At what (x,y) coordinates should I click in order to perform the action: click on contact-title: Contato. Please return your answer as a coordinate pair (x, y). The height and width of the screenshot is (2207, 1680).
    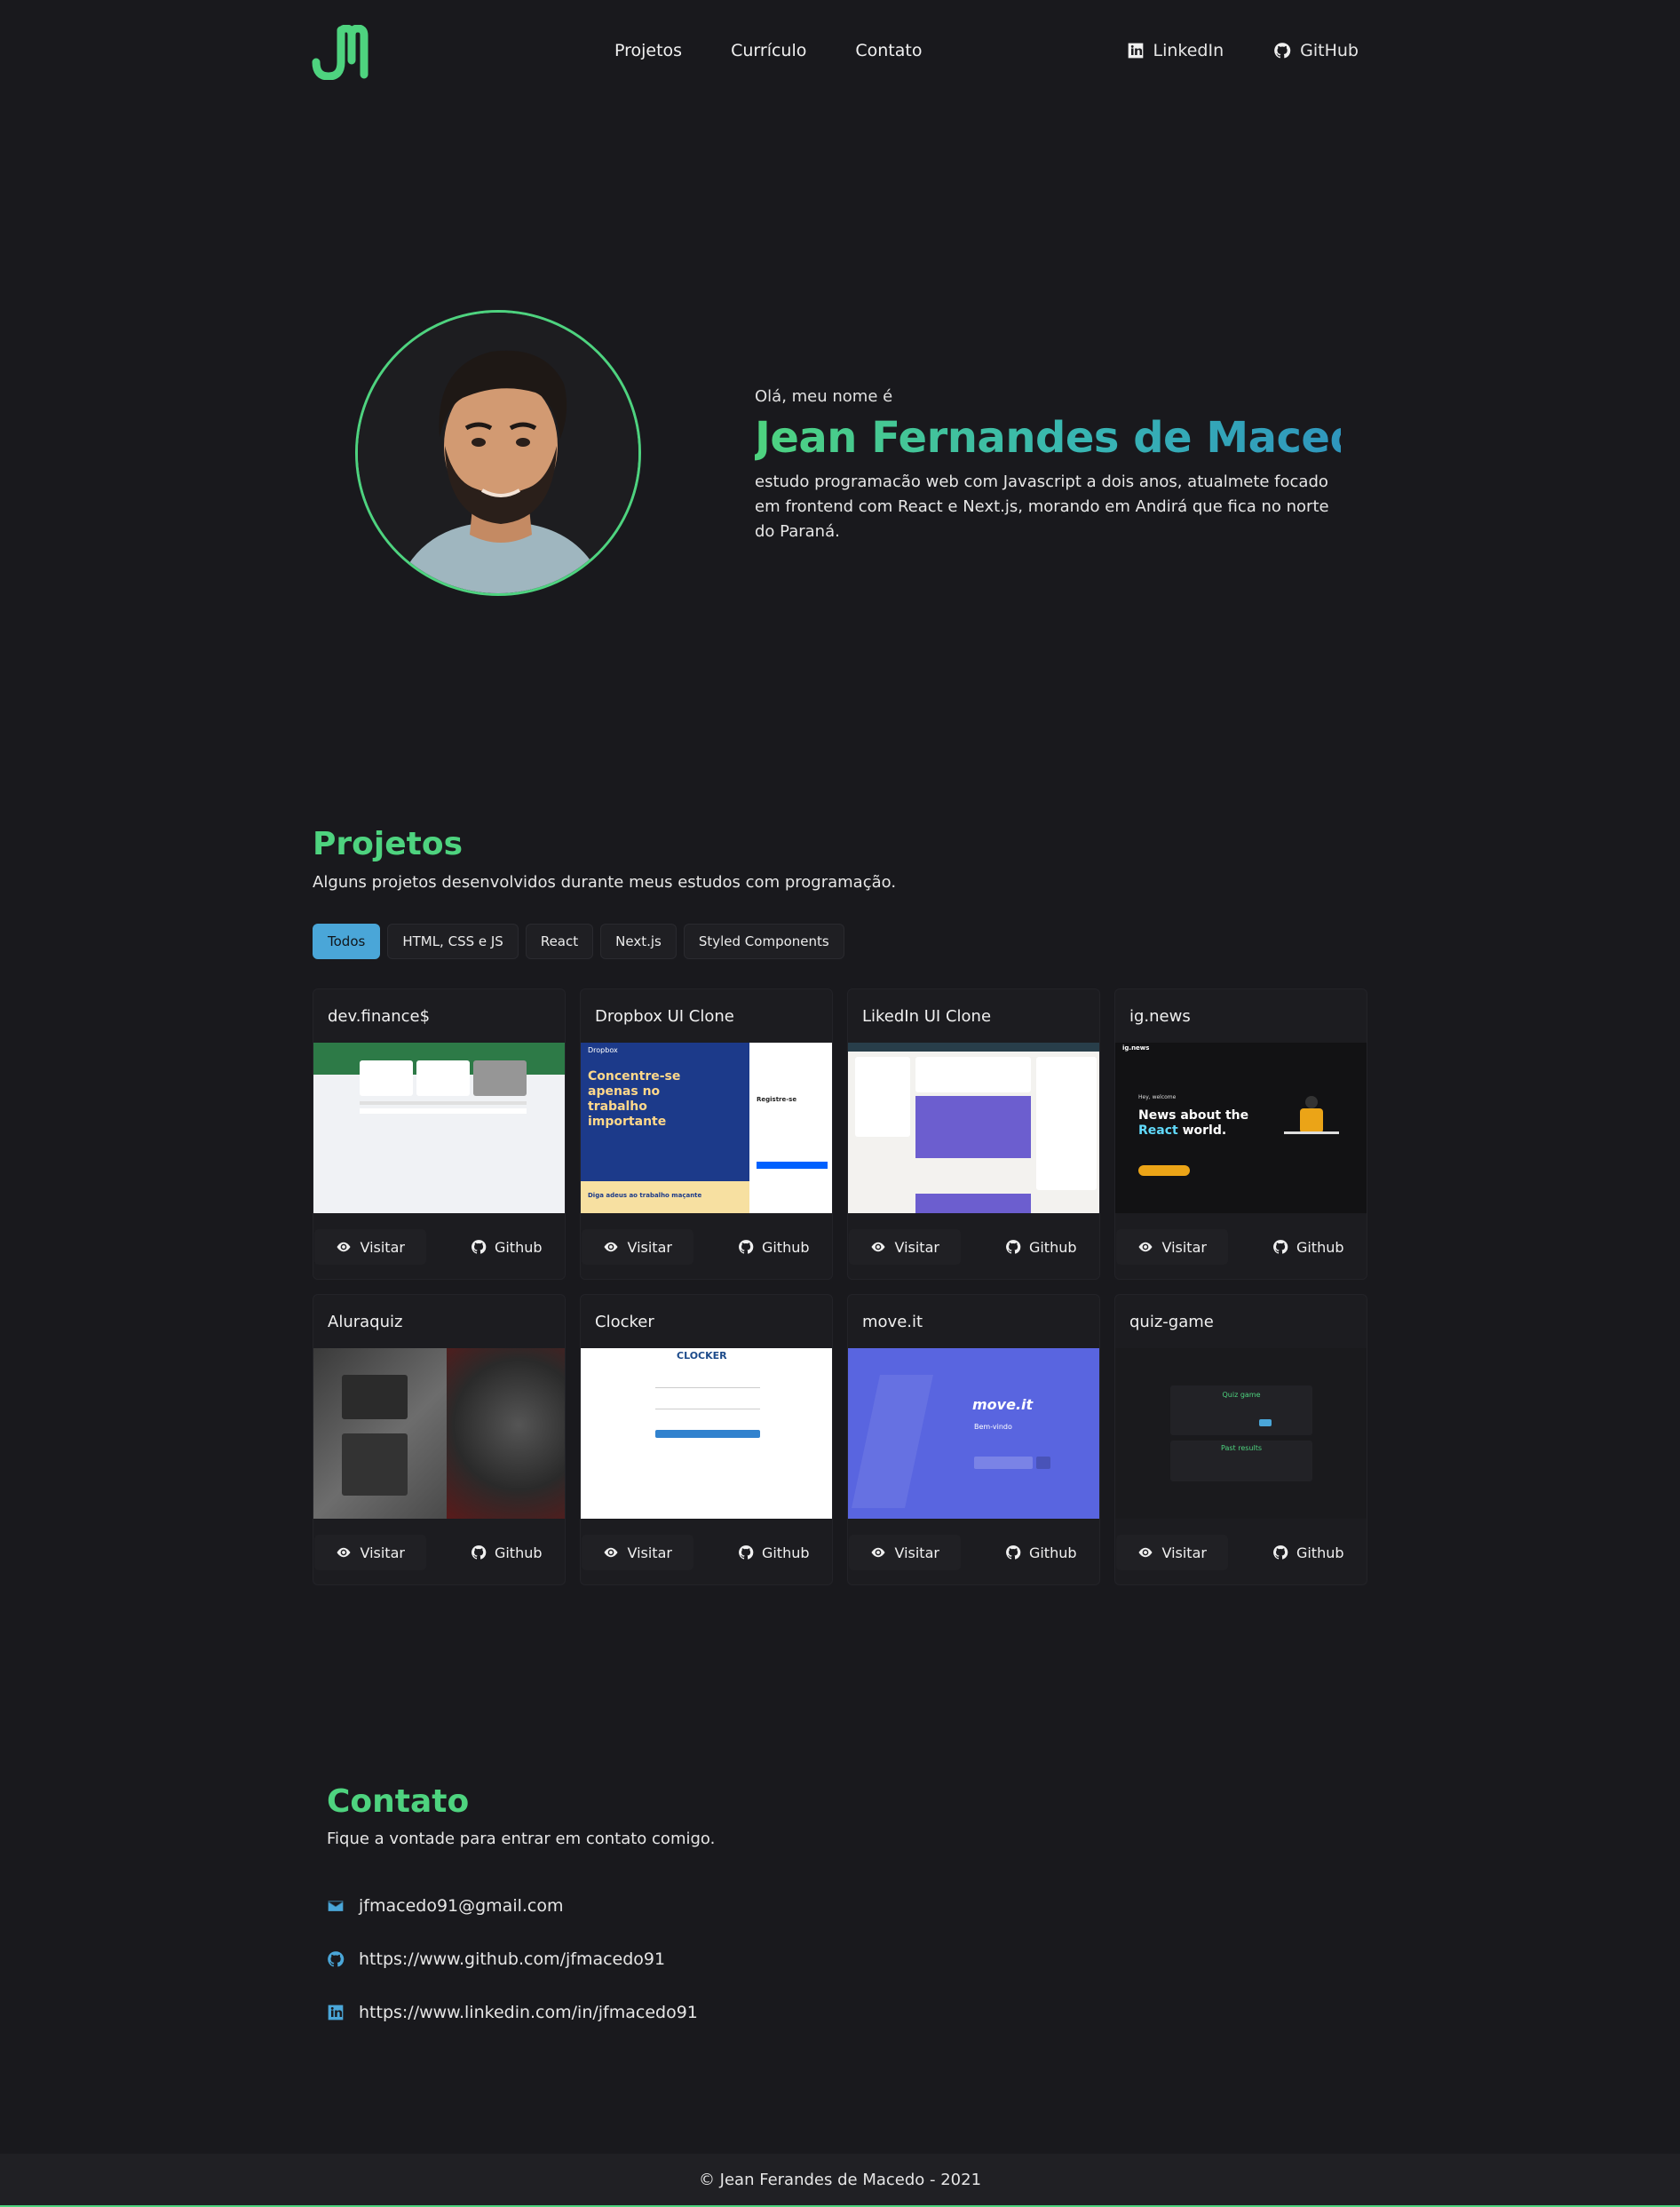
    Looking at the image, I should click on (398, 1801).